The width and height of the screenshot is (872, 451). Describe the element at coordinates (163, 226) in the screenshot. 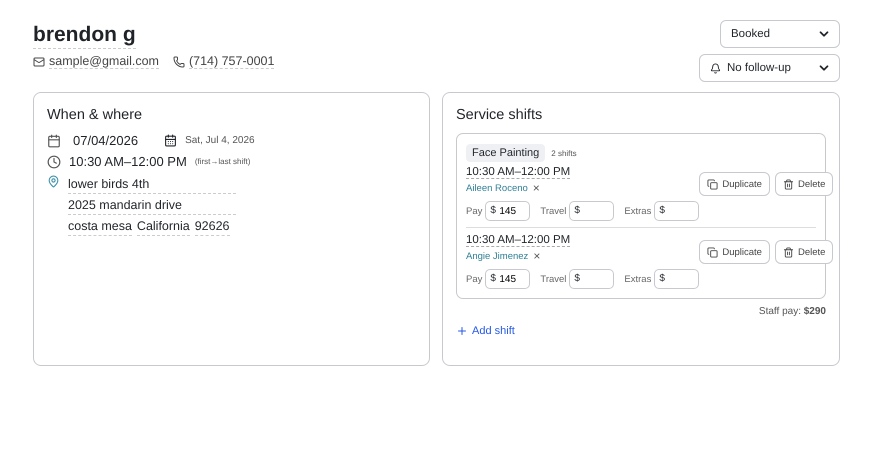

I see `state-field: California` at that location.